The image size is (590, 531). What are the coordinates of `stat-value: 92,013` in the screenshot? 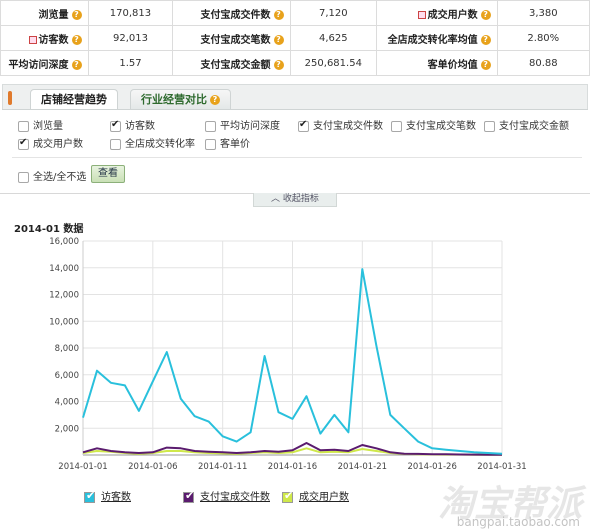 It's located at (130, 38).